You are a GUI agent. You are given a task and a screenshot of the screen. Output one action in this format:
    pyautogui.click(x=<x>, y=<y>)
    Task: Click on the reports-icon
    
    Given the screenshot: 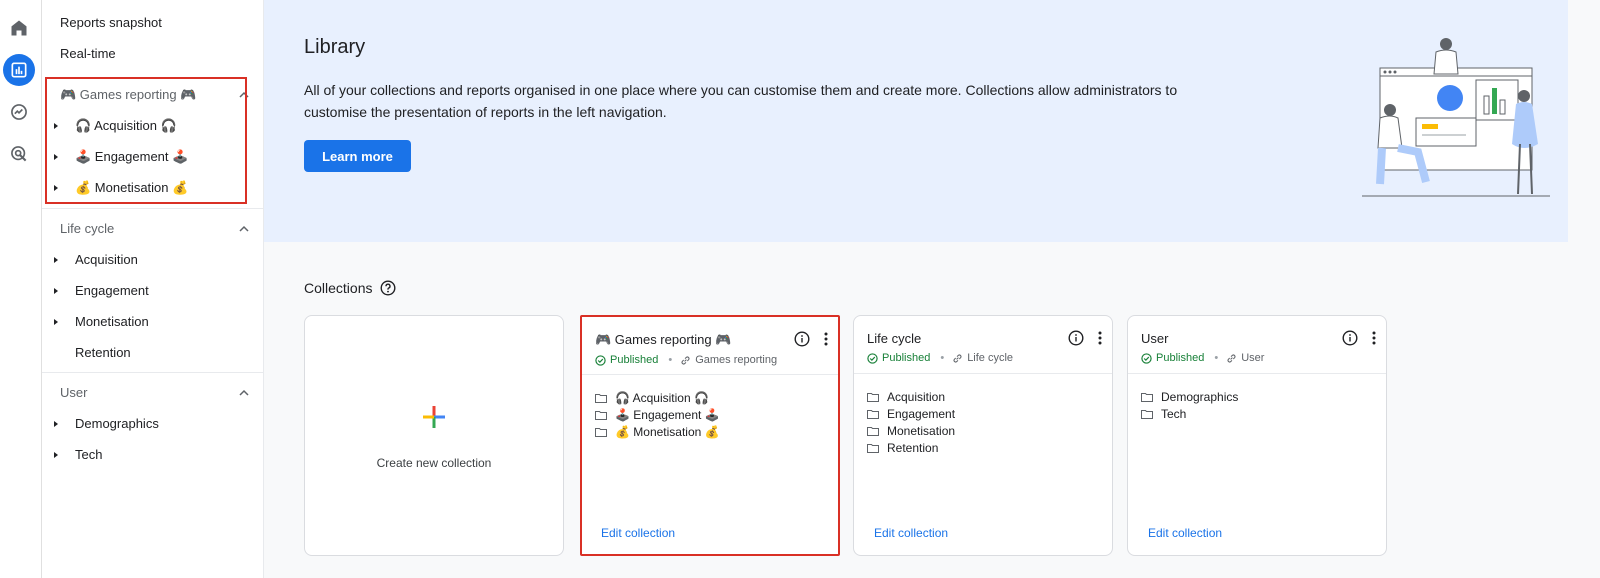 What is the action you would take?
    pyautogui.click(x=19, y=70)
    